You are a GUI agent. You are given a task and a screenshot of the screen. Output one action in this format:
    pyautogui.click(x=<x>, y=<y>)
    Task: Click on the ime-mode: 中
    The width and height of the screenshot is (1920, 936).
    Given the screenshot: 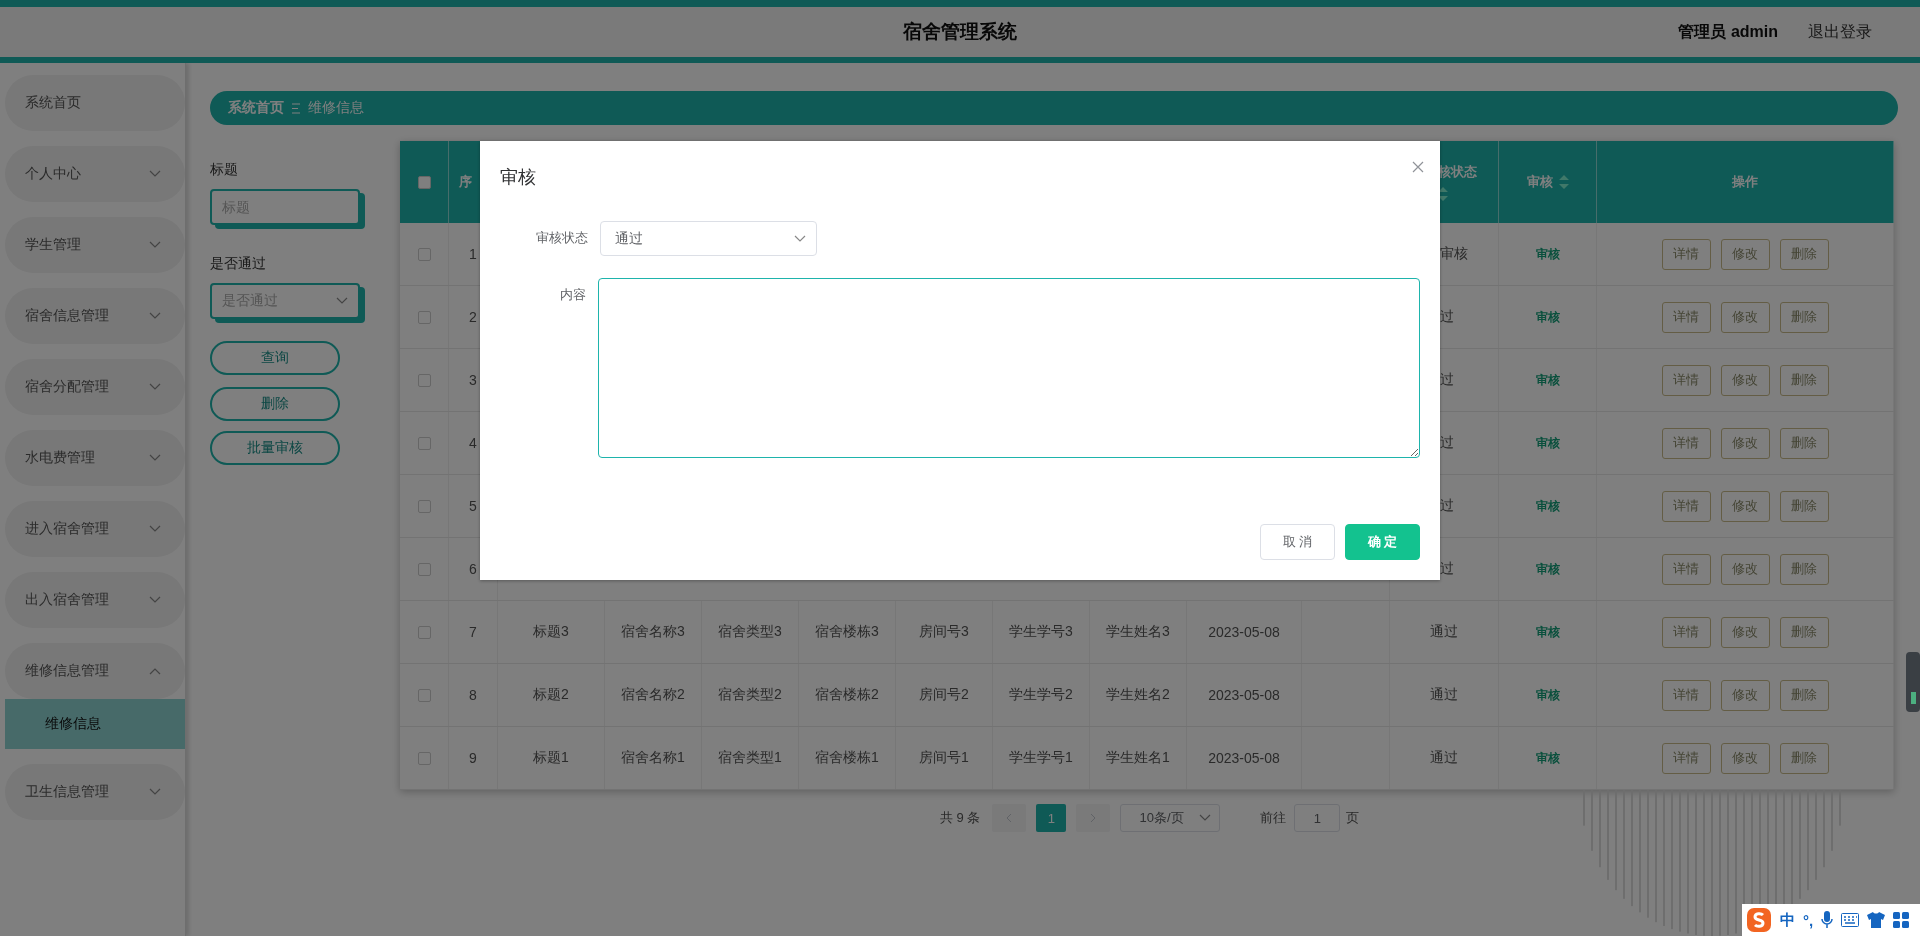 What is the action you would take?
    pyautogui.click(x=1787, y=920)
    